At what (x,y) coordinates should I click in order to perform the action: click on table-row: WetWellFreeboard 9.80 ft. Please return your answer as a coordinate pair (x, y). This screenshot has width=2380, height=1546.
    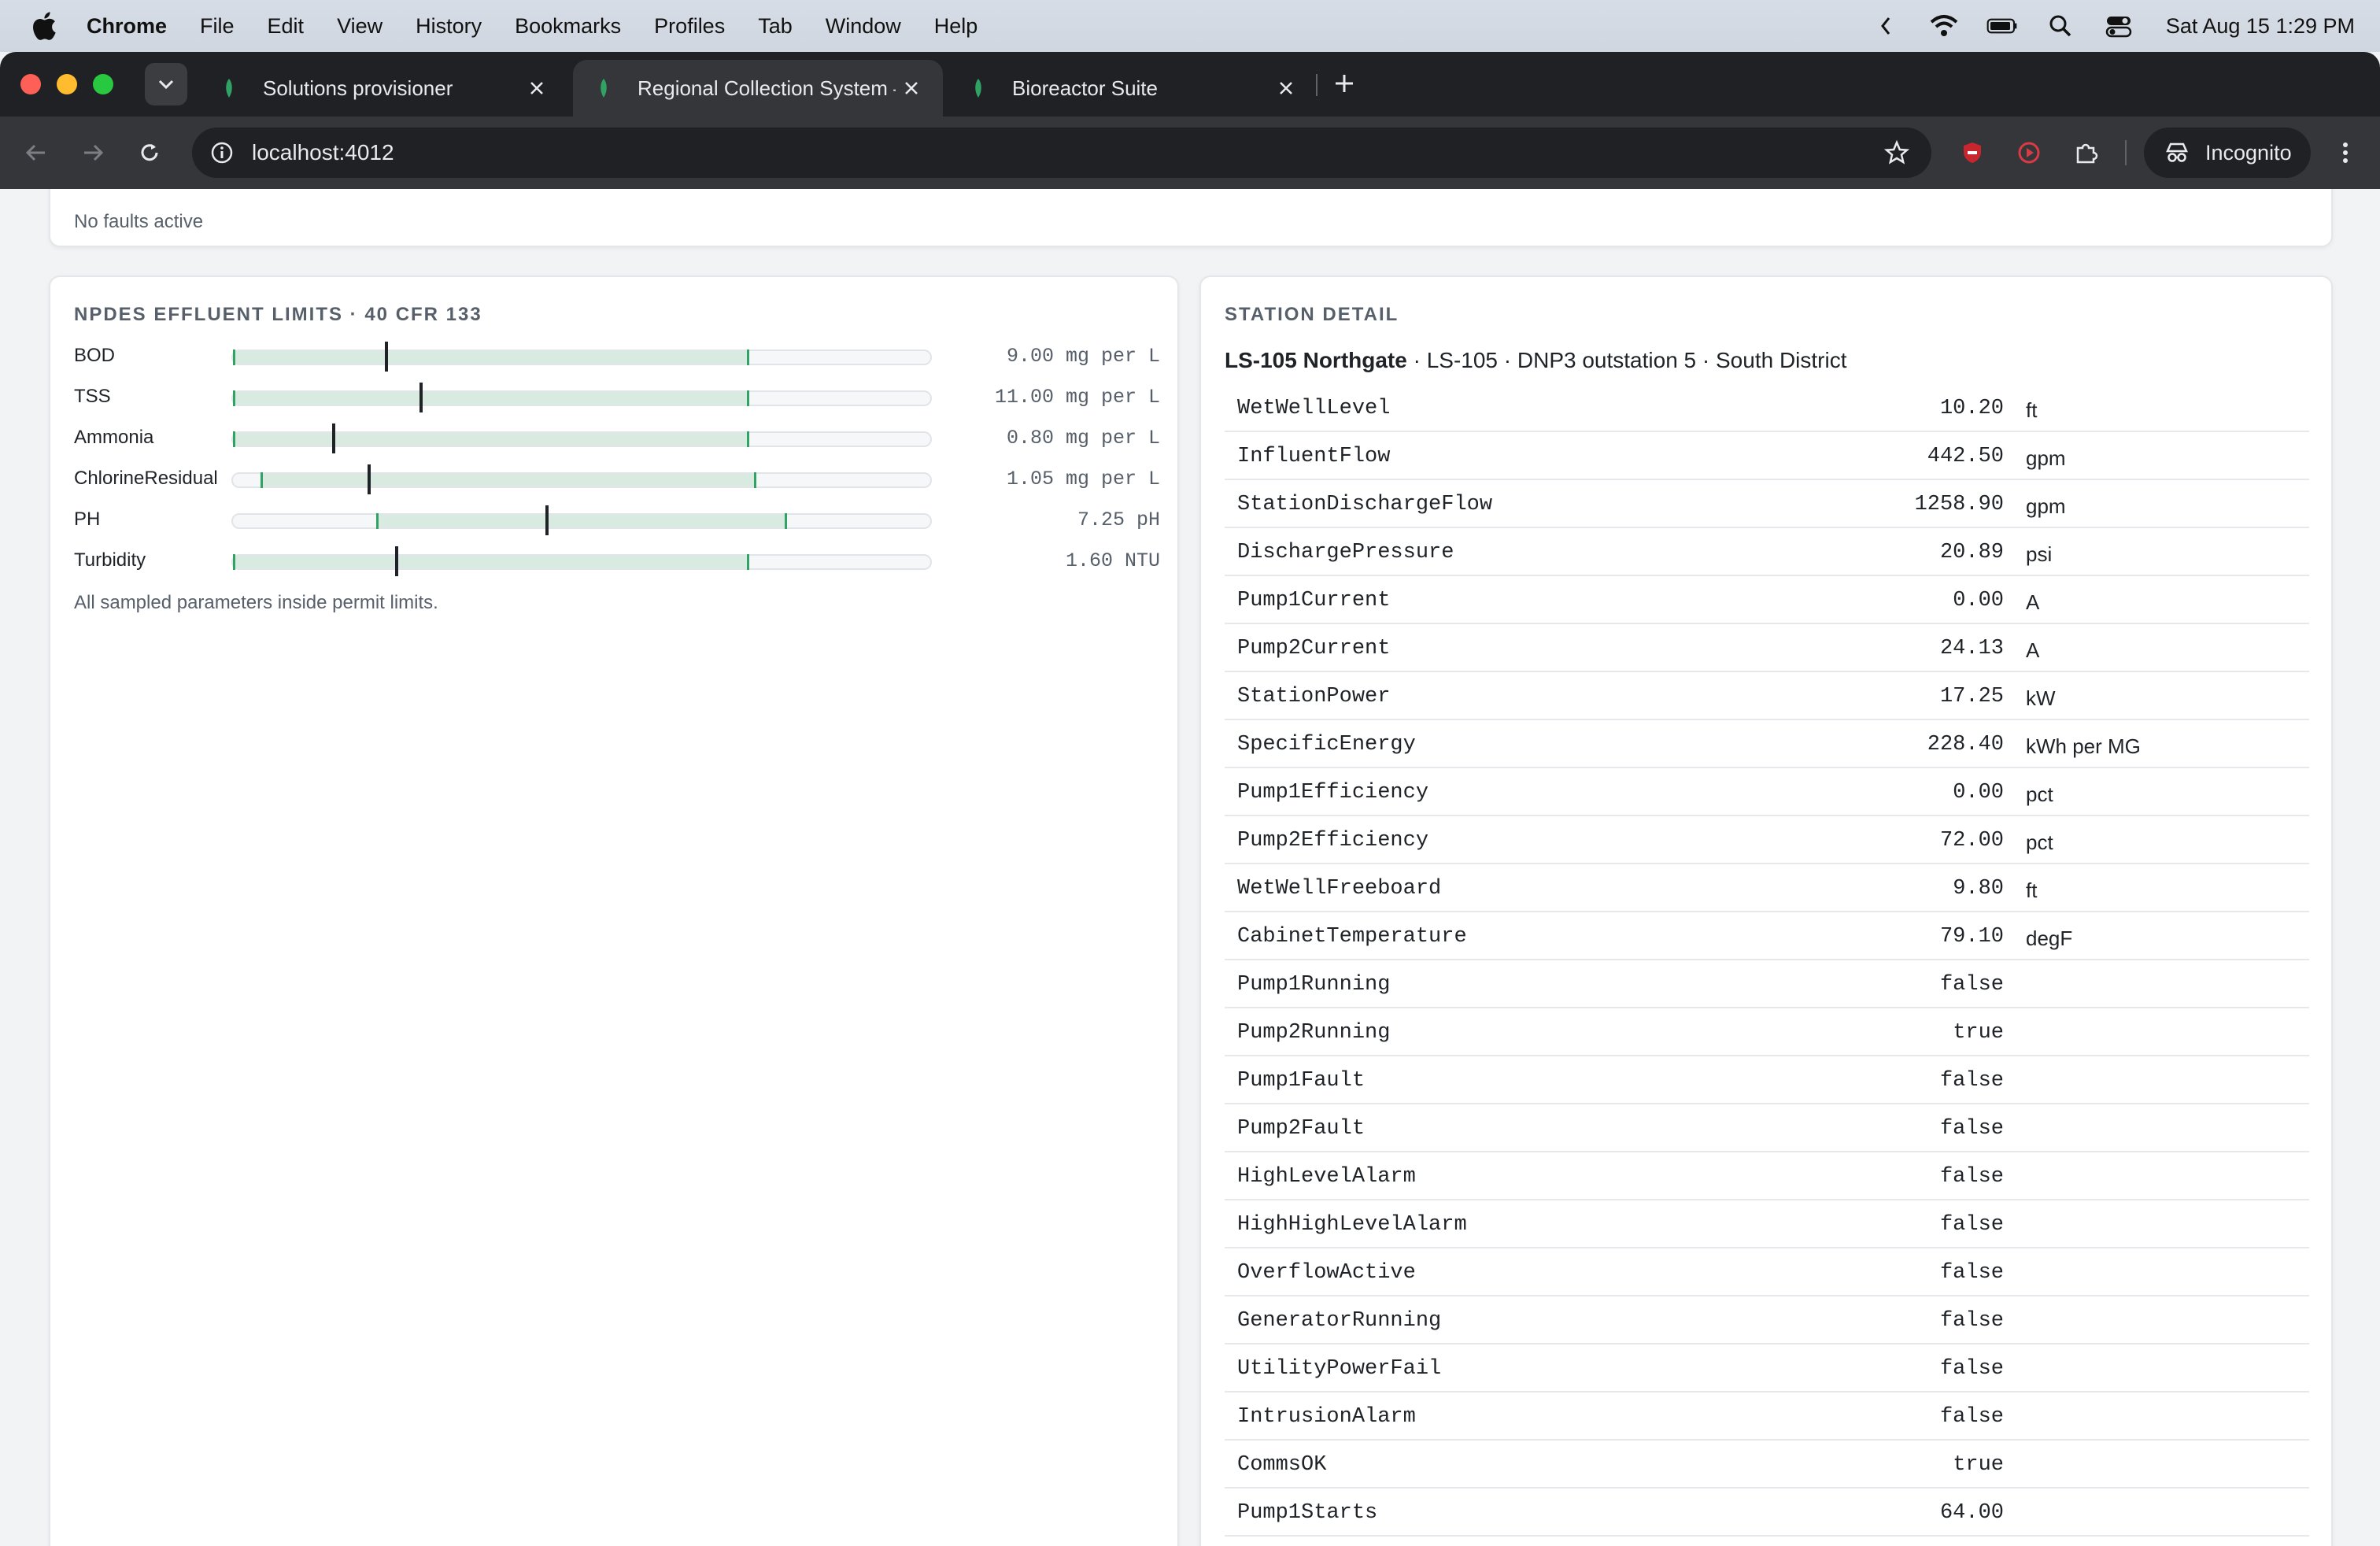
    Looking at the image, I should click on (1767, 888).